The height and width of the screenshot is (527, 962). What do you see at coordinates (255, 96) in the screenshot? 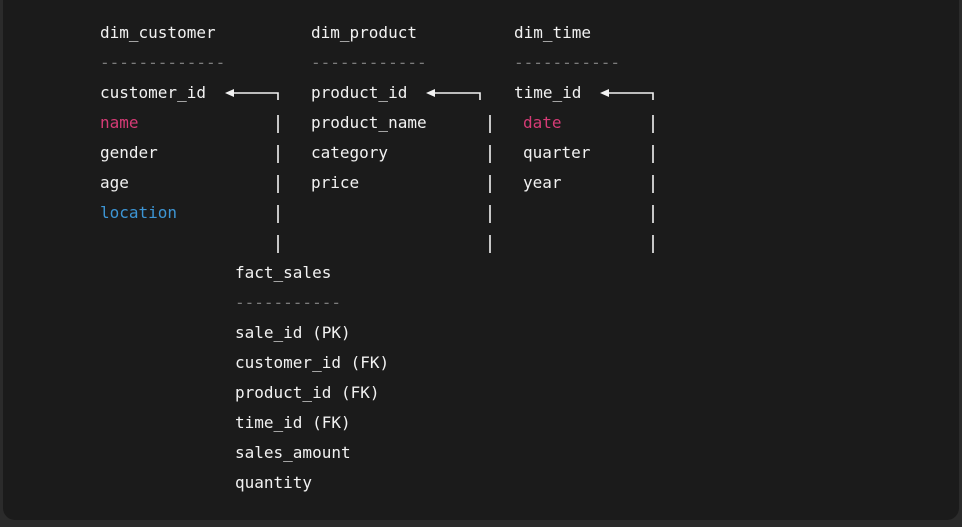
I see `customer-connector-line` at bounding box center [255, 96].